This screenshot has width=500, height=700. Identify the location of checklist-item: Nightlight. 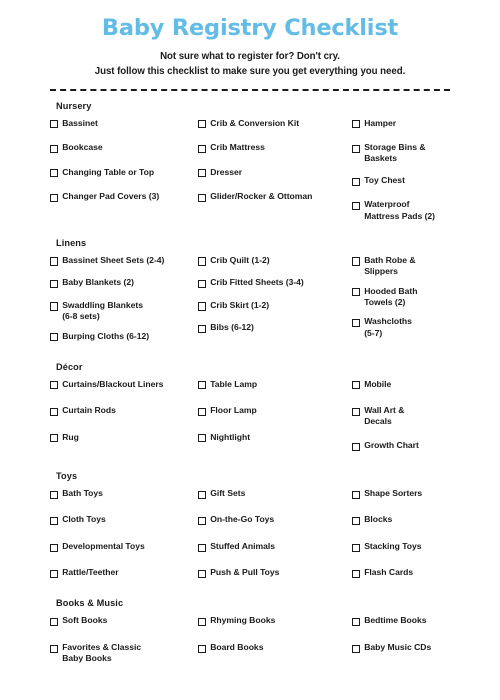
(275, 439).